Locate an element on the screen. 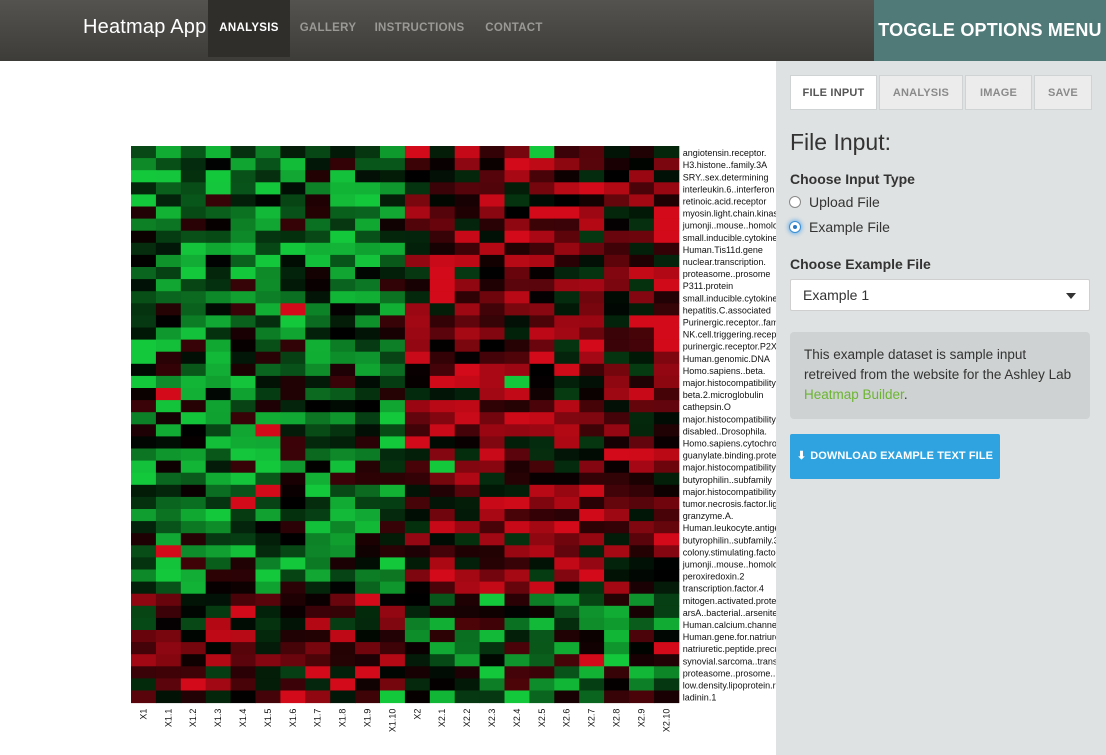  tab-save: SAVE is located at coordinates (1063, 92).